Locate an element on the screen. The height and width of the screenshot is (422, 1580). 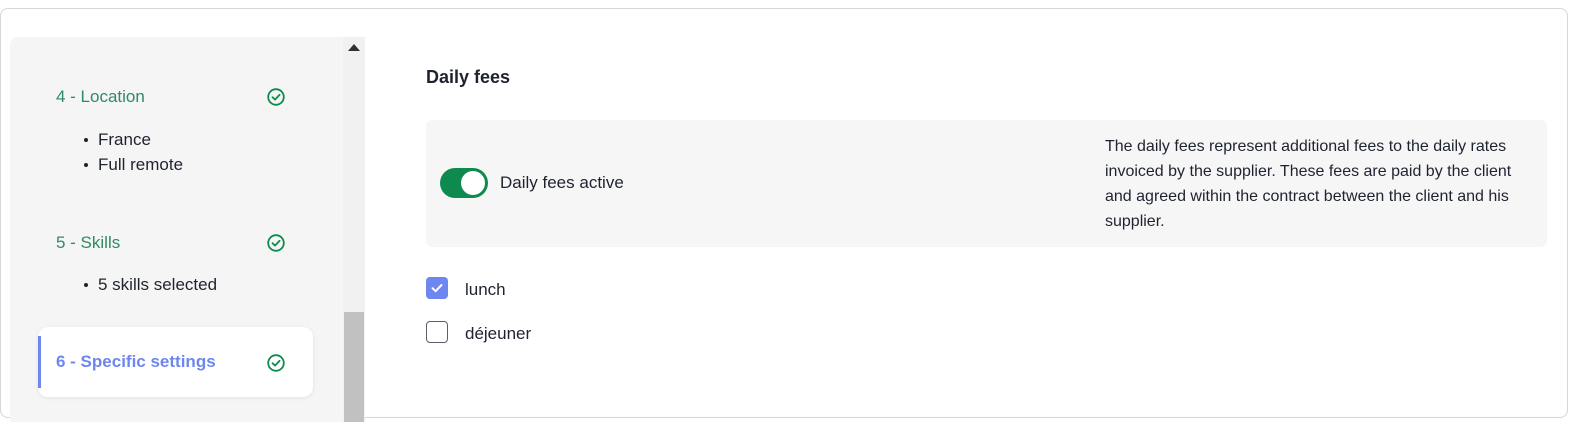
step-skills-title: 5 - Skills is located at coordinates (88, 243).